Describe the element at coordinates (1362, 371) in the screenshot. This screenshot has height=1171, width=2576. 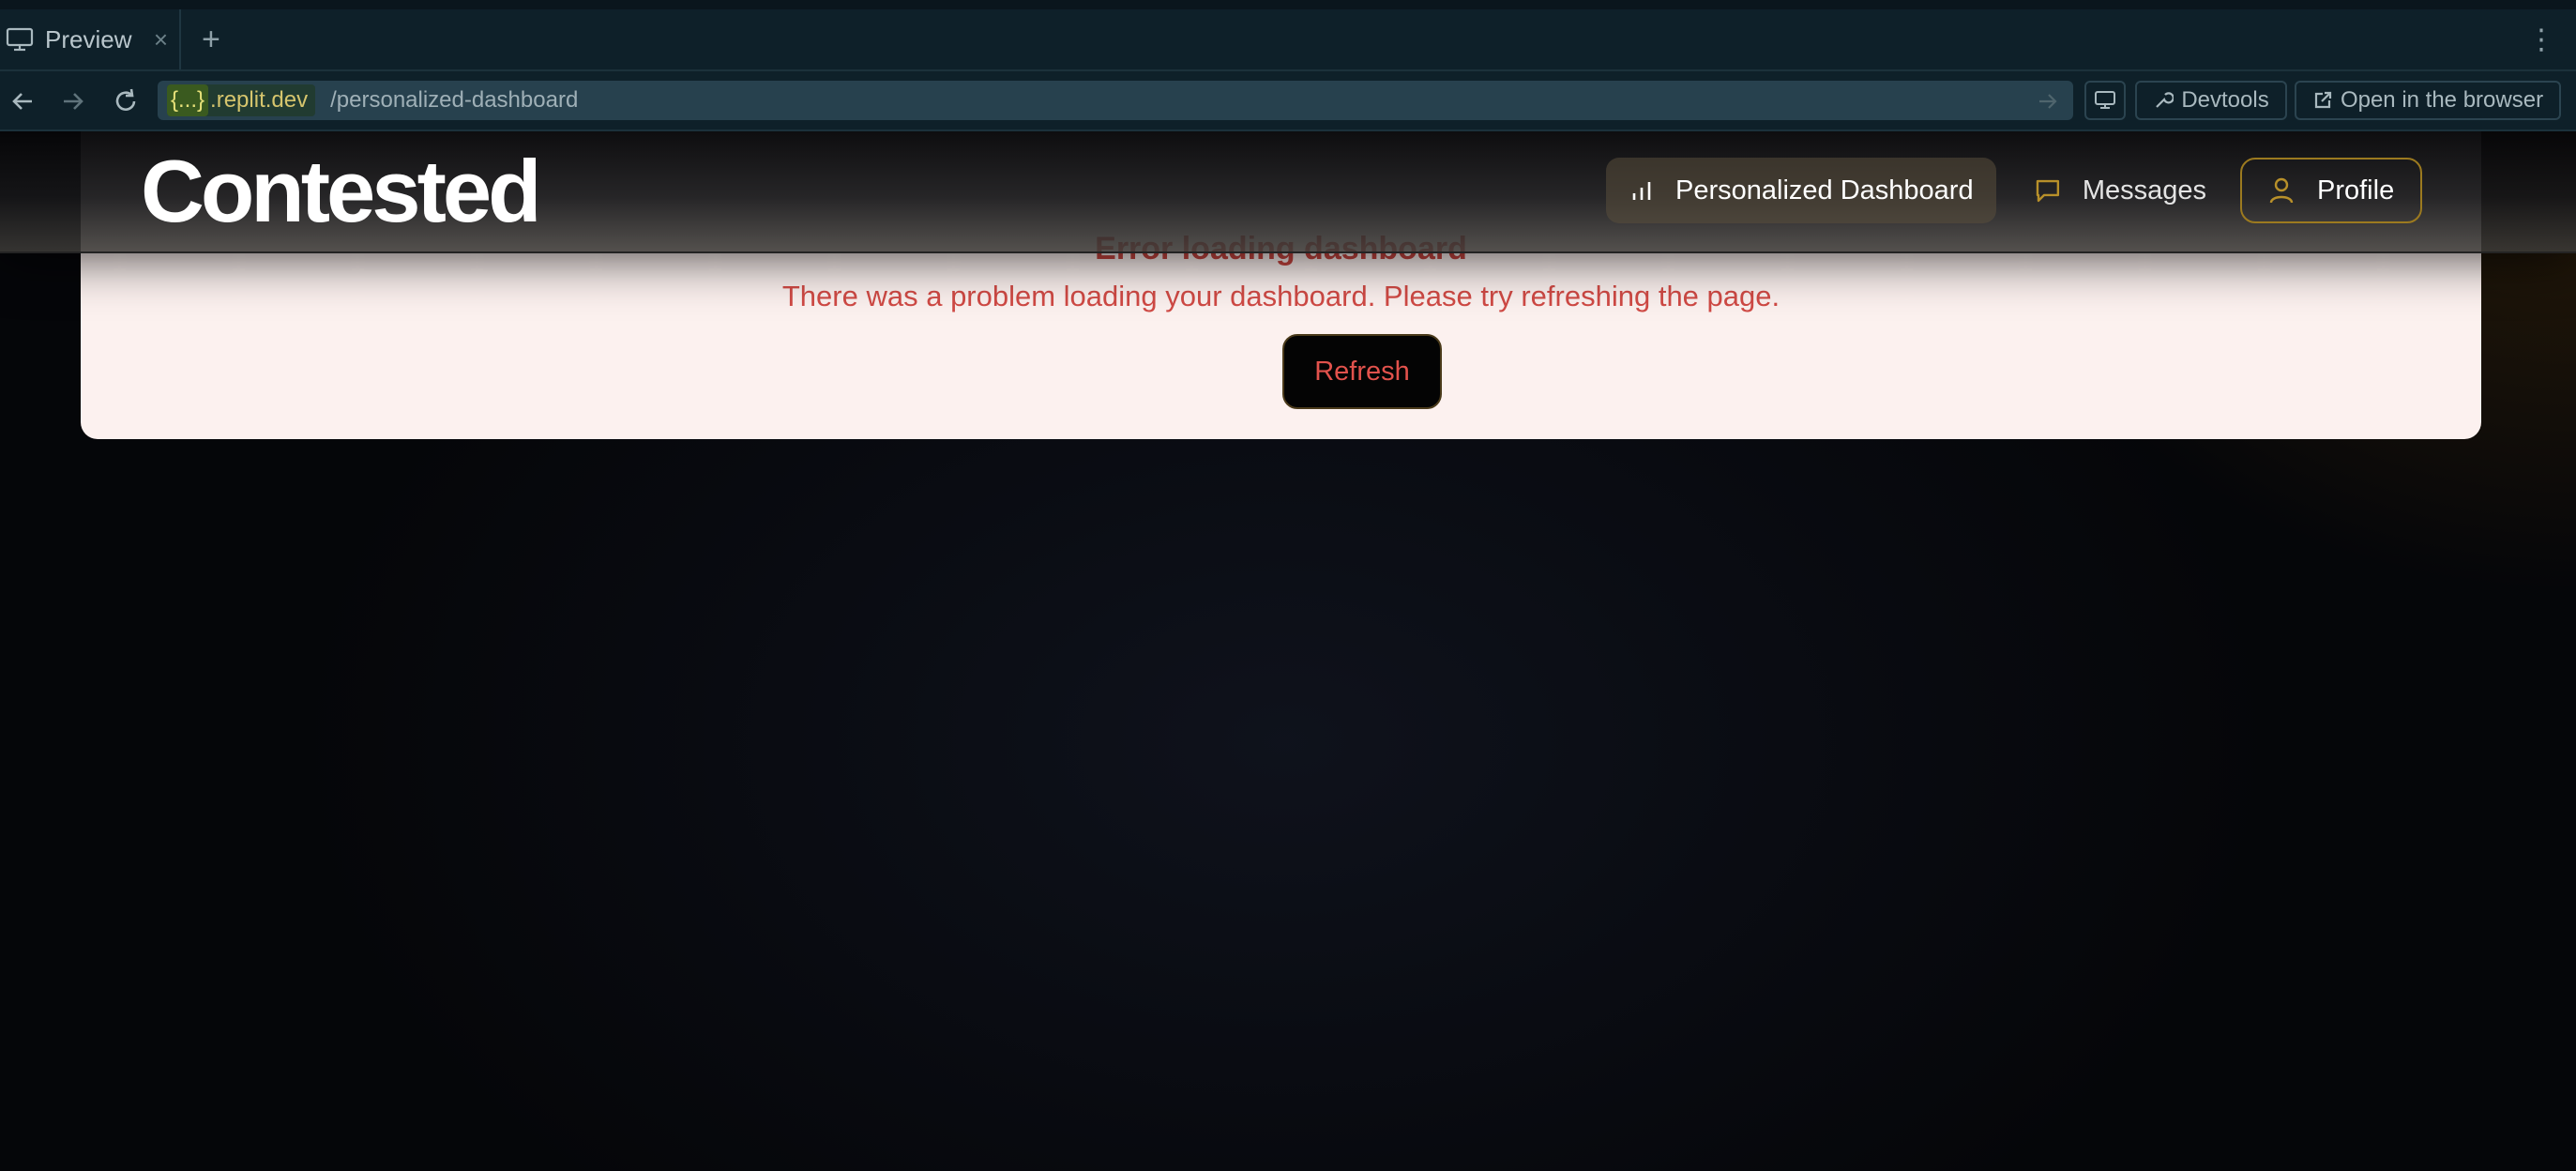
I see `refresh-button: Refresh` at that location.